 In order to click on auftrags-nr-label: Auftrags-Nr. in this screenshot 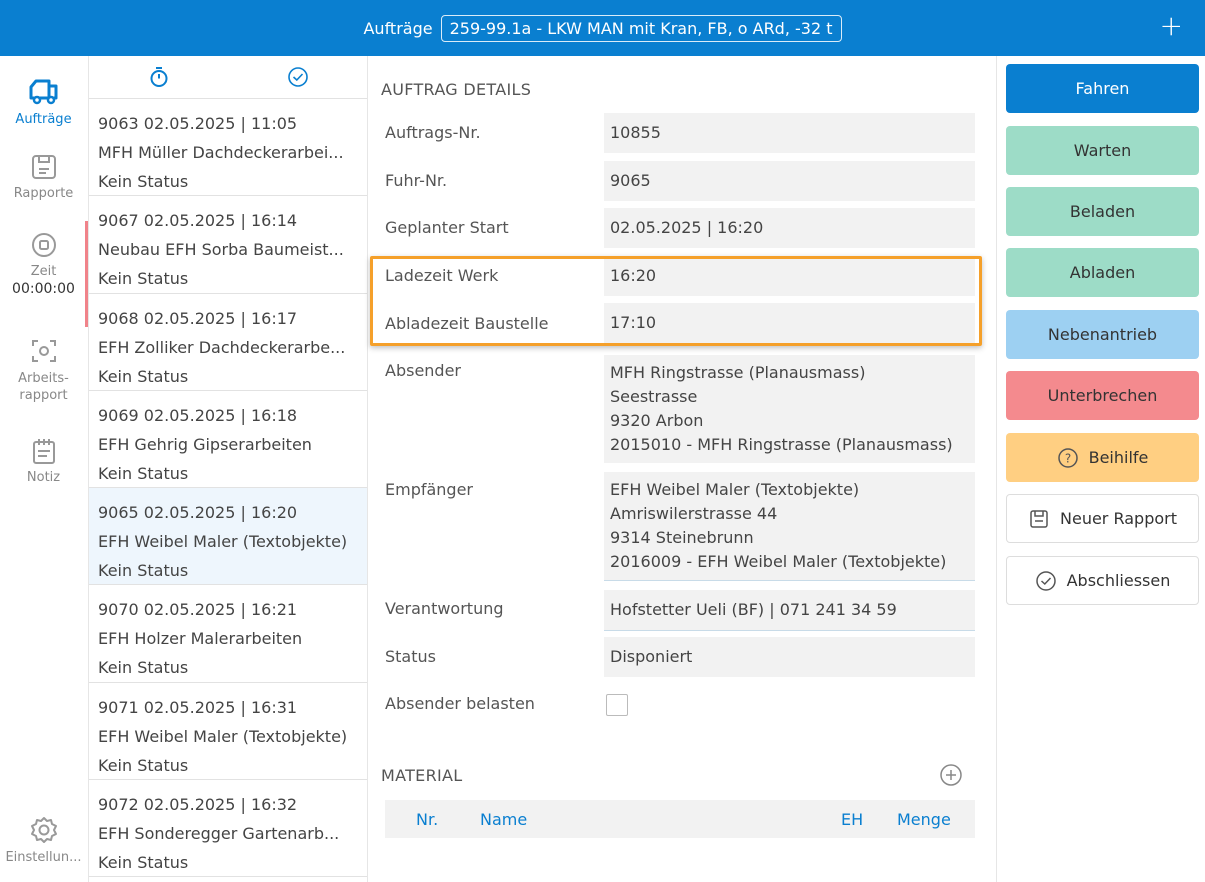, I will do `click(433, 132)`.